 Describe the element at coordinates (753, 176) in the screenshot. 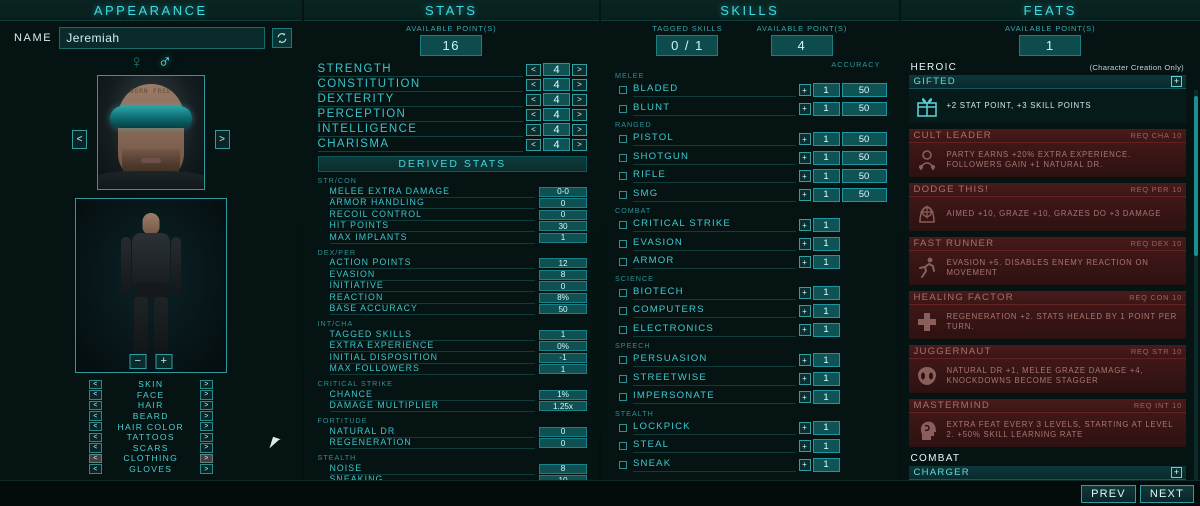

I see `skill-row: RIFLE +1 50` at that location.